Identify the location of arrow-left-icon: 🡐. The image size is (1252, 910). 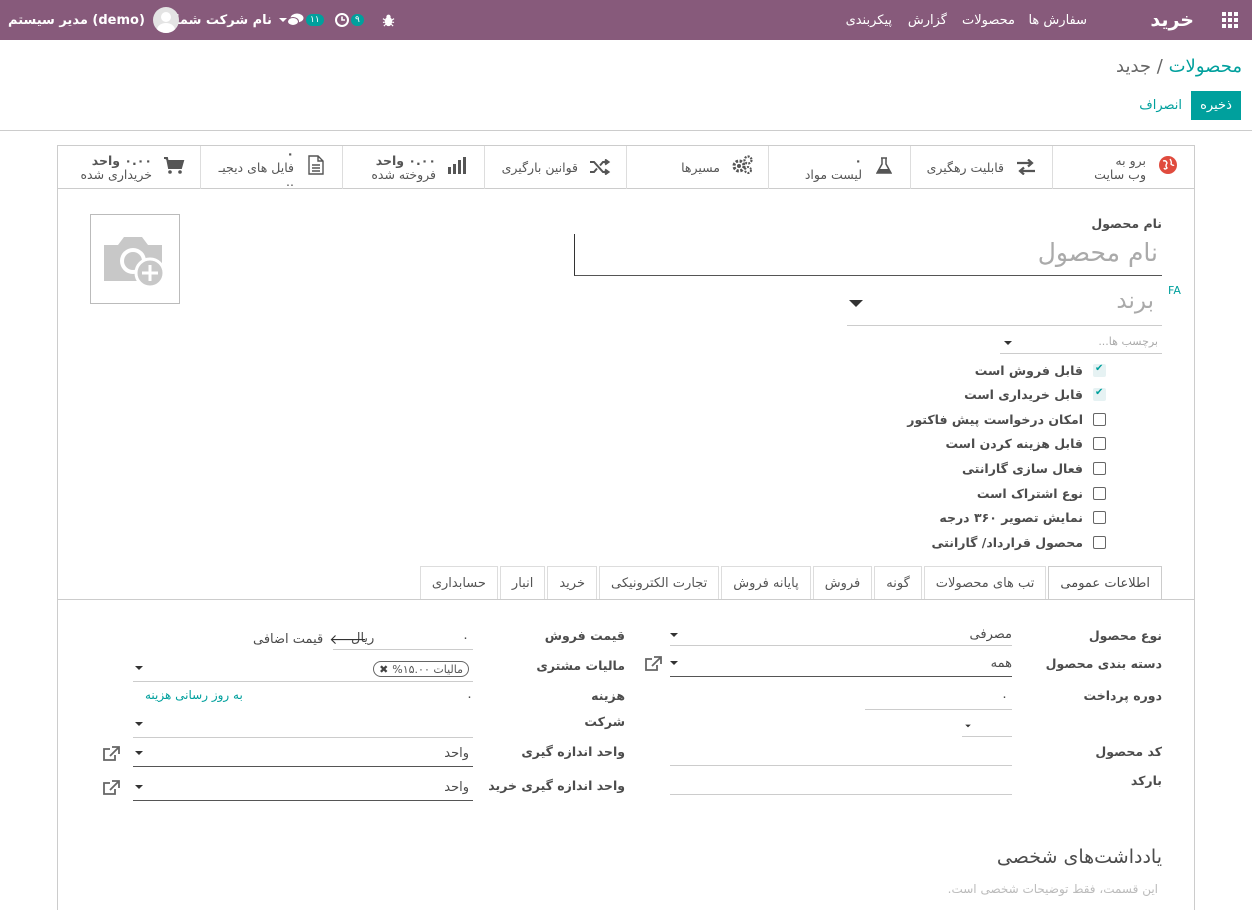
(348, 640).